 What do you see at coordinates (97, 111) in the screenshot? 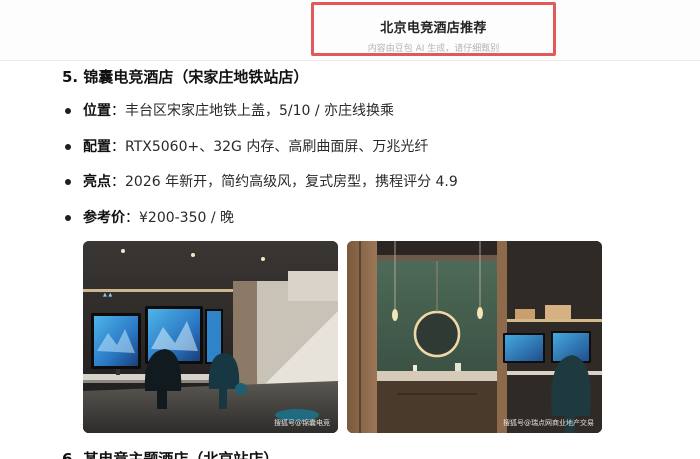
I see `bullet-label: 位置` at bounding box center [97, 111].